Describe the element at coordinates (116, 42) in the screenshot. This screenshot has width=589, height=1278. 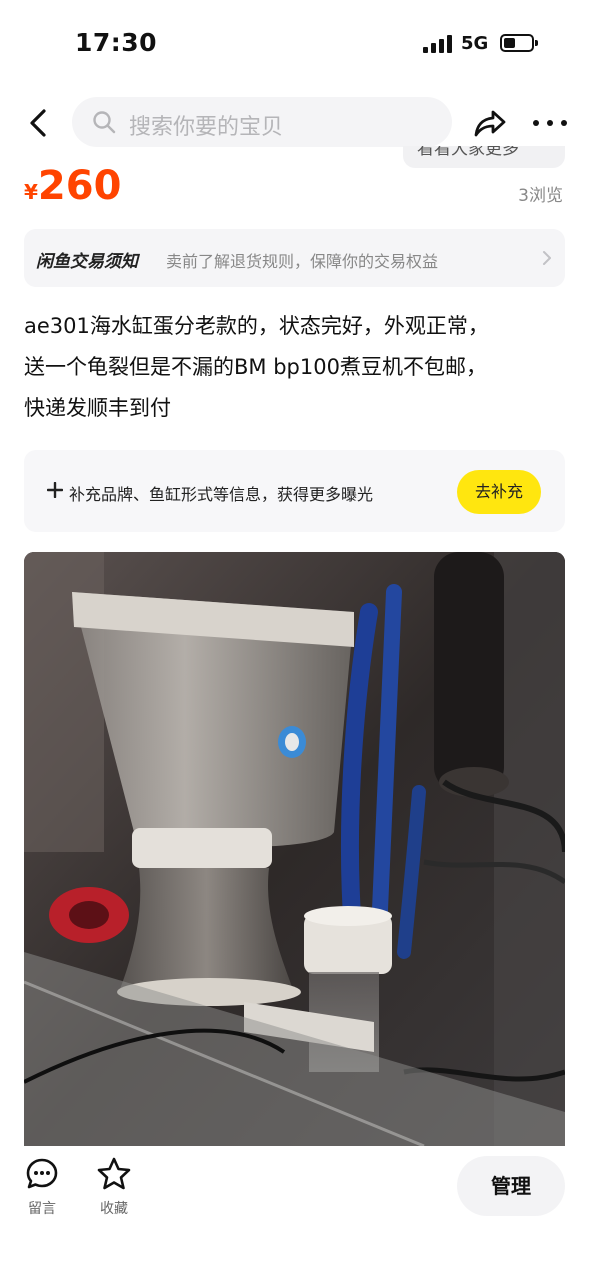
I see `status-time: 17:30` at that location.